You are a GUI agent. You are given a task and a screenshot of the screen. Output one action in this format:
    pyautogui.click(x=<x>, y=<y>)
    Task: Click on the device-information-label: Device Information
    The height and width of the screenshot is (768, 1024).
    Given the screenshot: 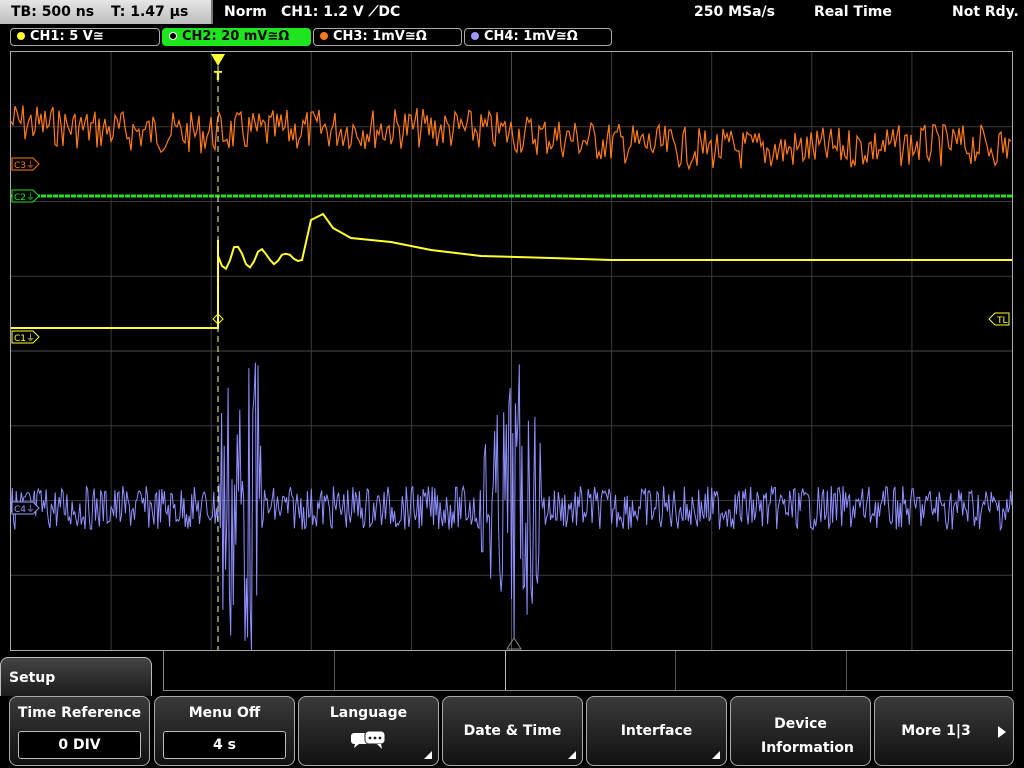 What is the action you would take?
    pyautogui.click(x=807, y=736)
    